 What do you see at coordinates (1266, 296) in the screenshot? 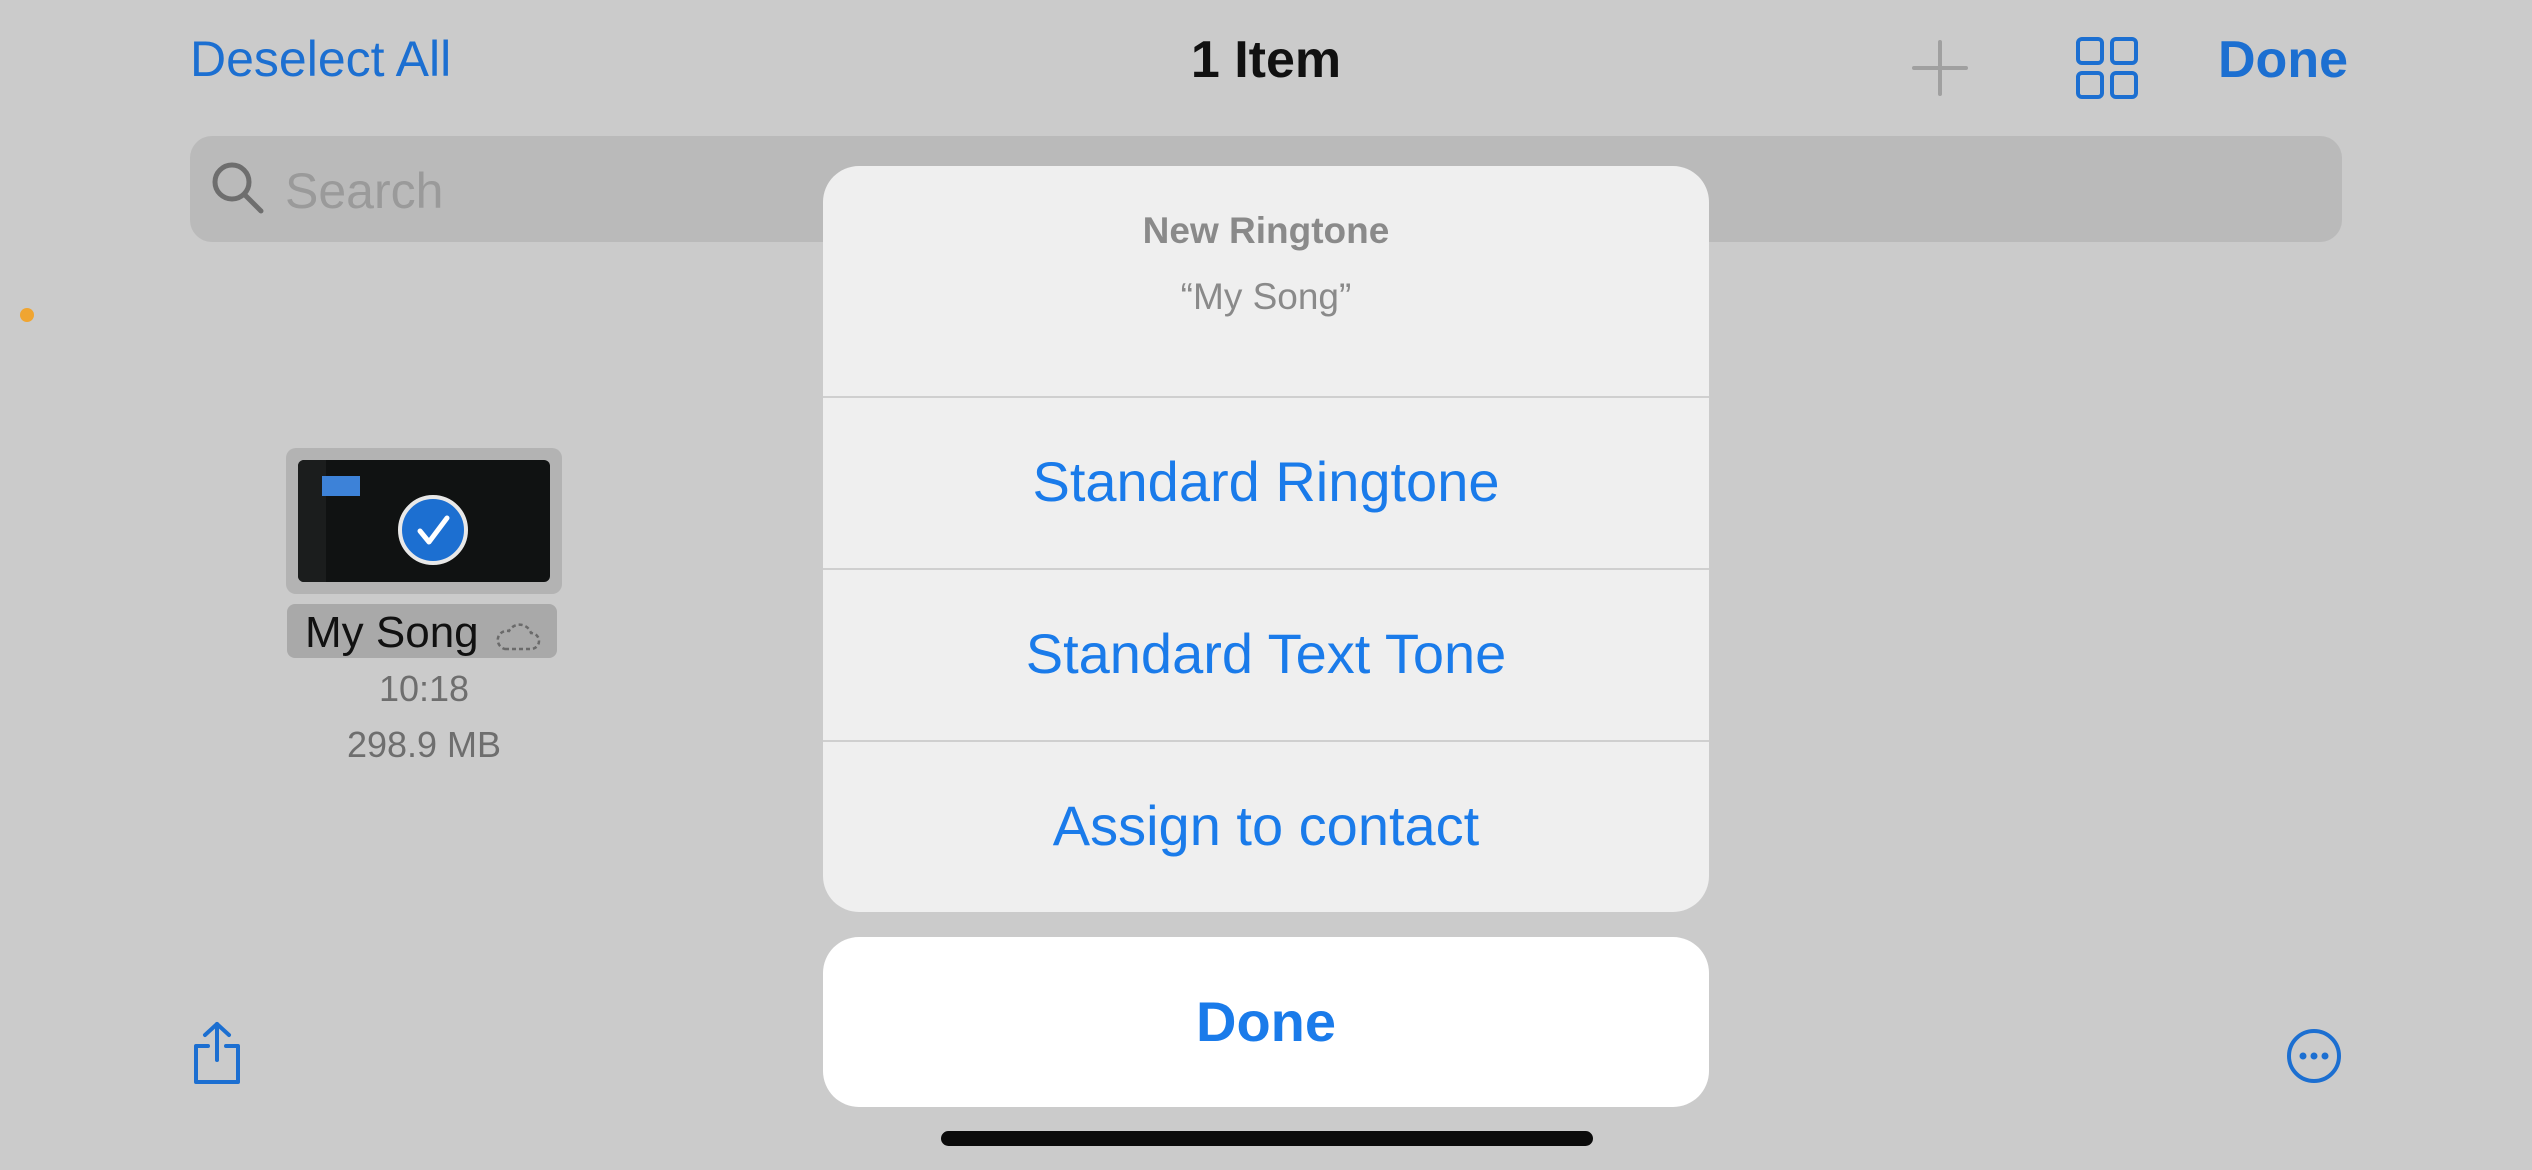
I see `sheet-subtitle: “My Song”` at bounding box center [1266, 296].